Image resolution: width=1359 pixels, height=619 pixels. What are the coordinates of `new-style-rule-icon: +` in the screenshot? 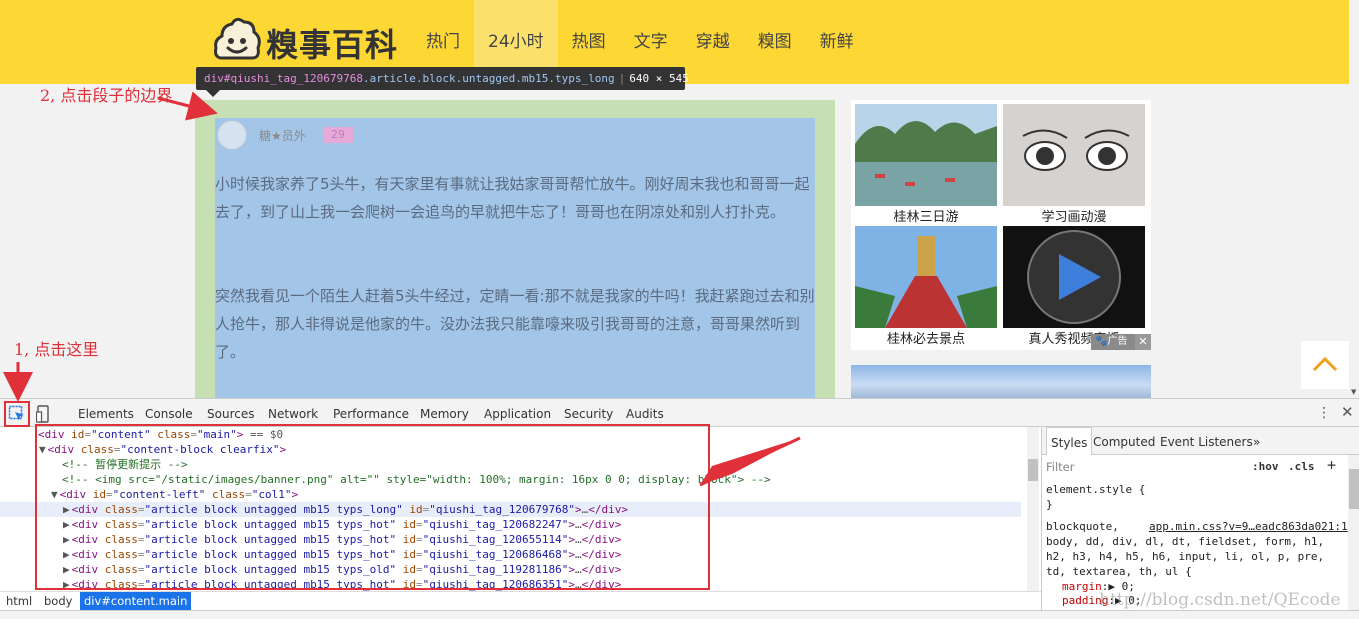 It's located at (1331, 465).